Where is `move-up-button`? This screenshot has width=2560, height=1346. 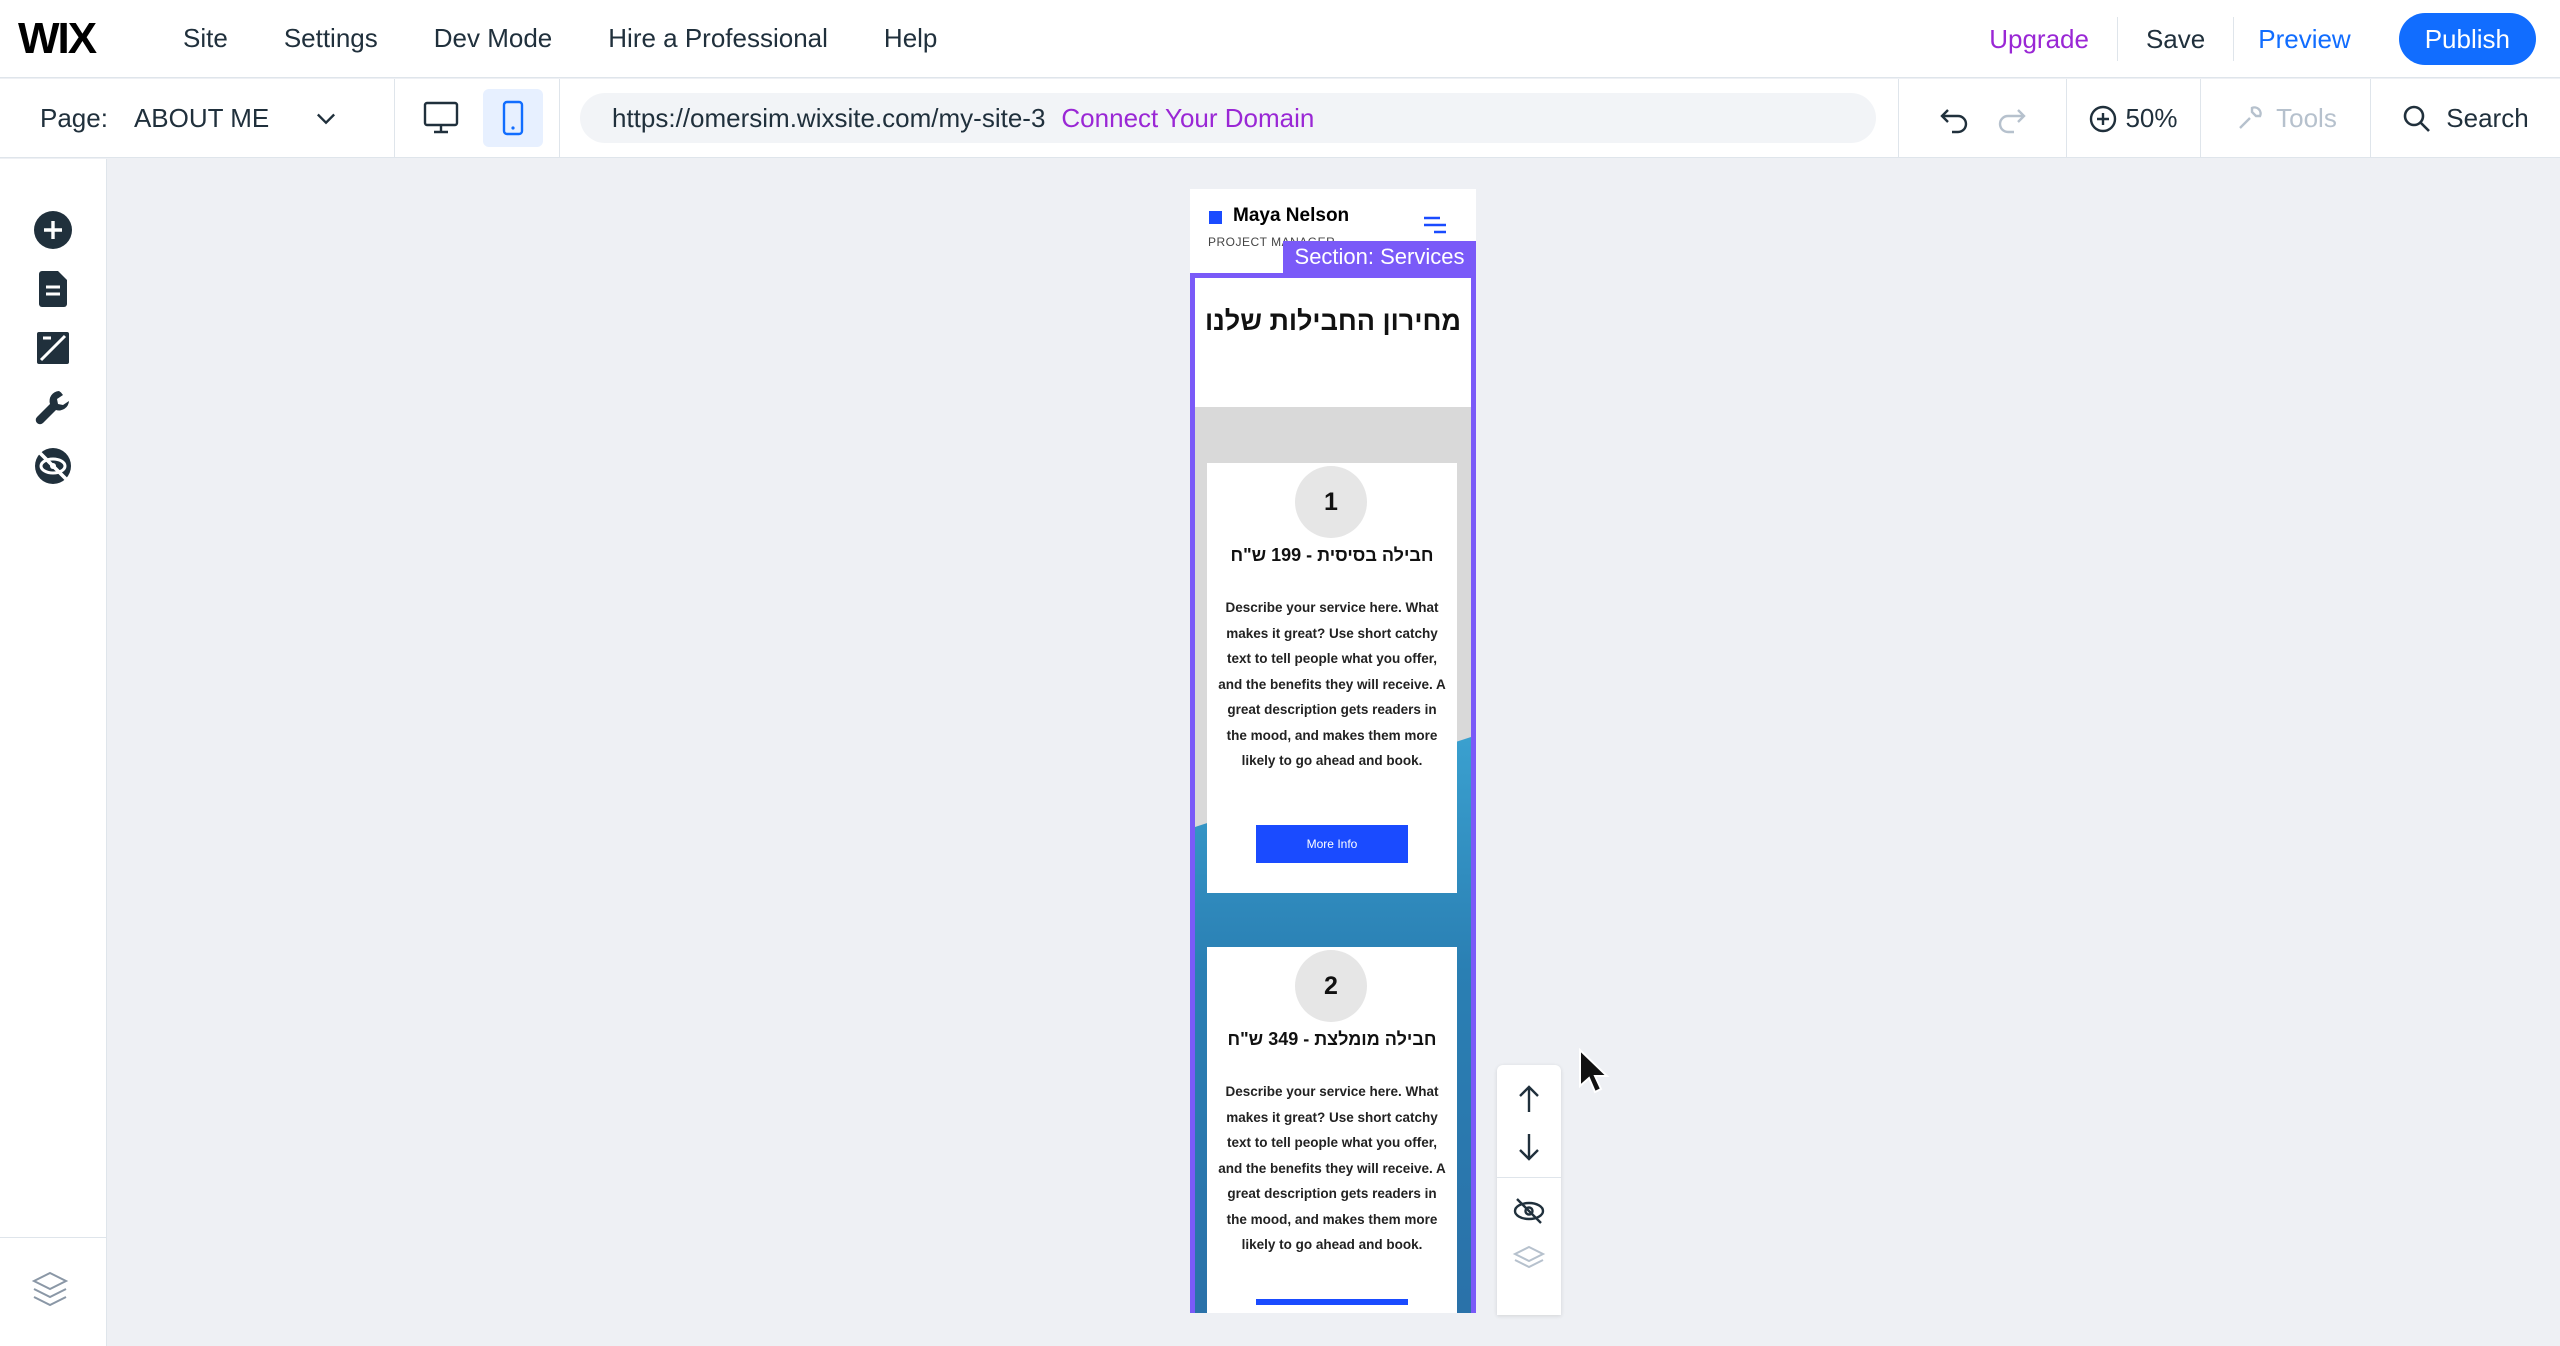 move-up-button is located at coordinates (1529, 1099).